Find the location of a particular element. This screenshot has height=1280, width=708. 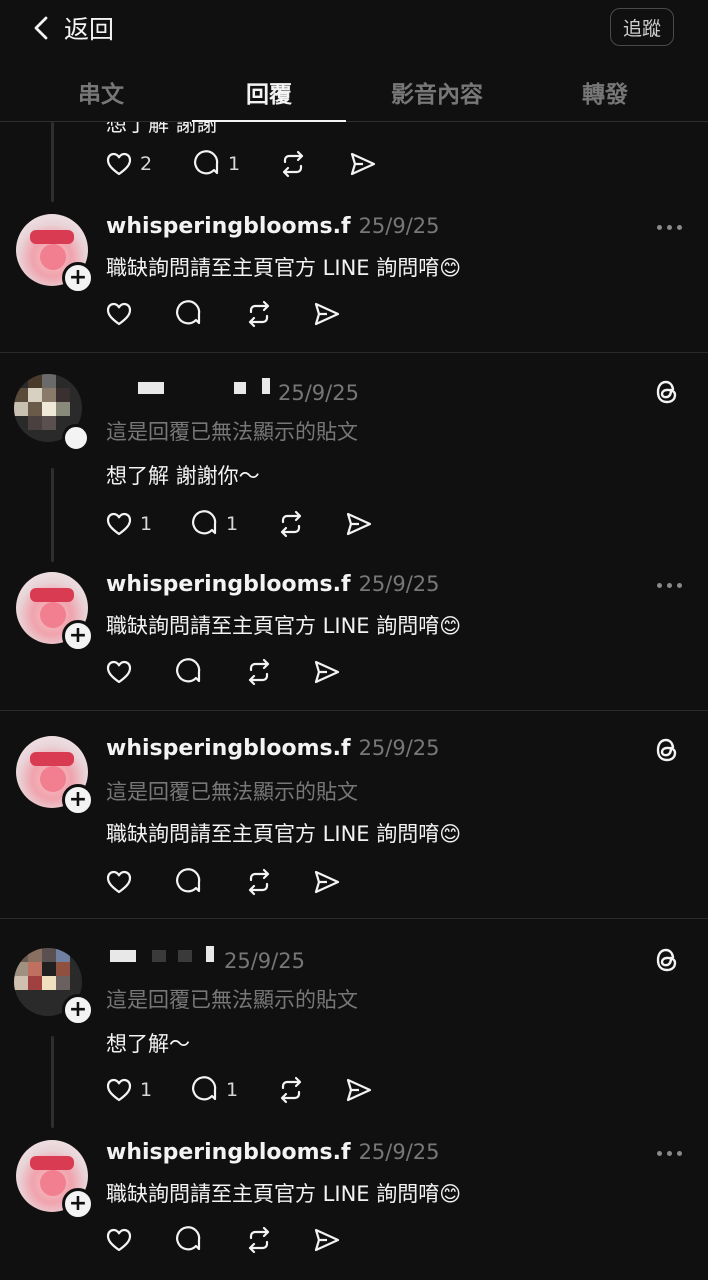

reply-post: + 25/9/25 這是回覆已無法顯示的貼文 想了解～ 1 1 is located at coordinates (354, 1032).